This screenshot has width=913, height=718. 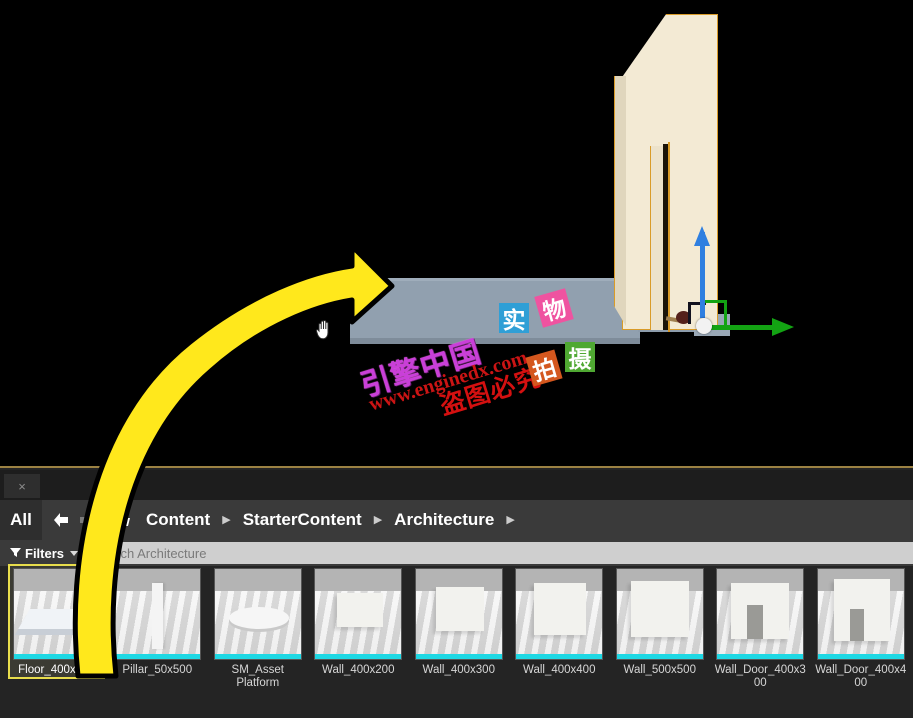 What do you see at coordinates (61, 520) in the screenshot?
I see `arrow-left-icon` at bounding box center [61, 520].